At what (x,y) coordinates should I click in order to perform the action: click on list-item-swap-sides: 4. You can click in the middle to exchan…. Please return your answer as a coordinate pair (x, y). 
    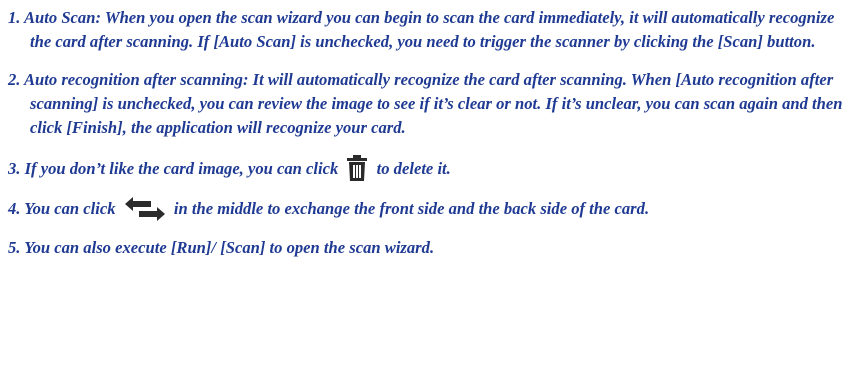
    Looking at the image, I should click on (430, 209).